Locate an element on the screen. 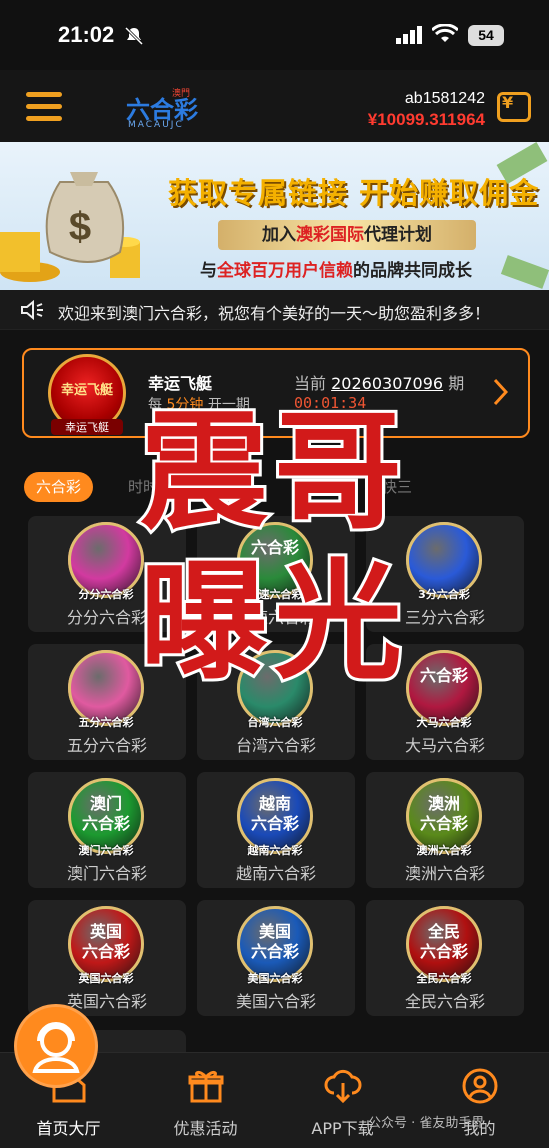 The width and height of the screenshot is (549, 1148). ball-caption: 分分六合彩 is located at coordinates (106, 594).